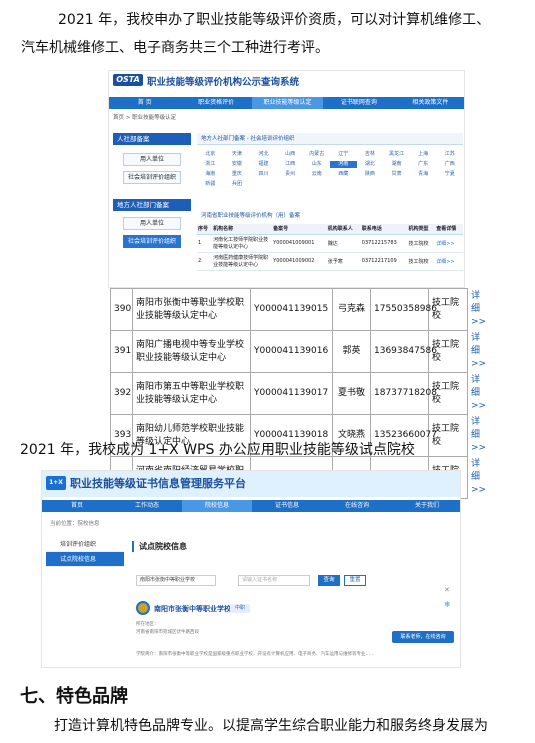 The height and width of the screenshot is (743, 535). I want to click on row-number: 390, so click(121, 309).